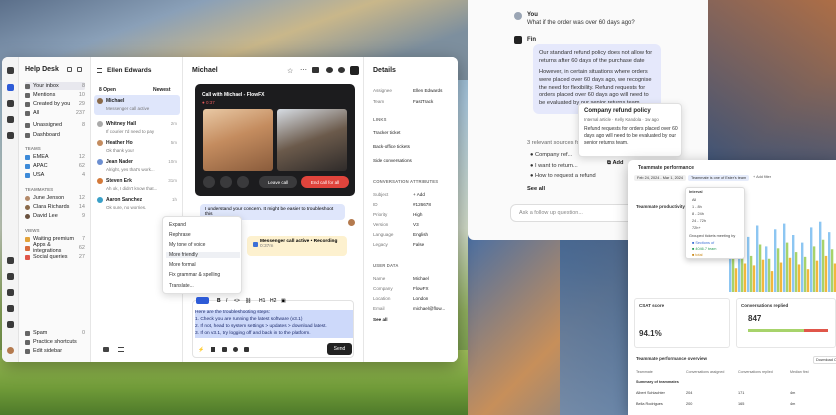 The height and width of the screenshot is (415, 836). I want to click on link-icon: ⛓, so click(248, 301).